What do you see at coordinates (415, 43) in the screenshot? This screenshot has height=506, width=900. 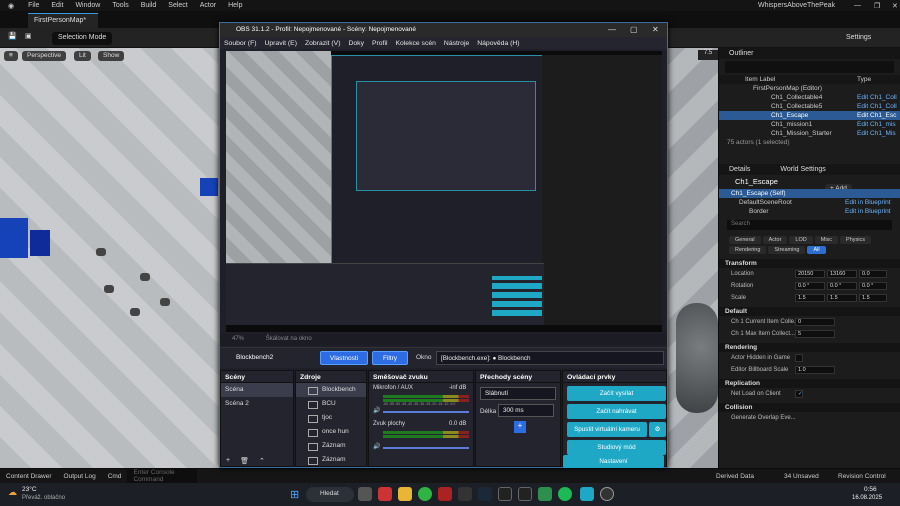 I see `obs-menu-scenes: Kolekce scén` at bounding box center [415, 43].